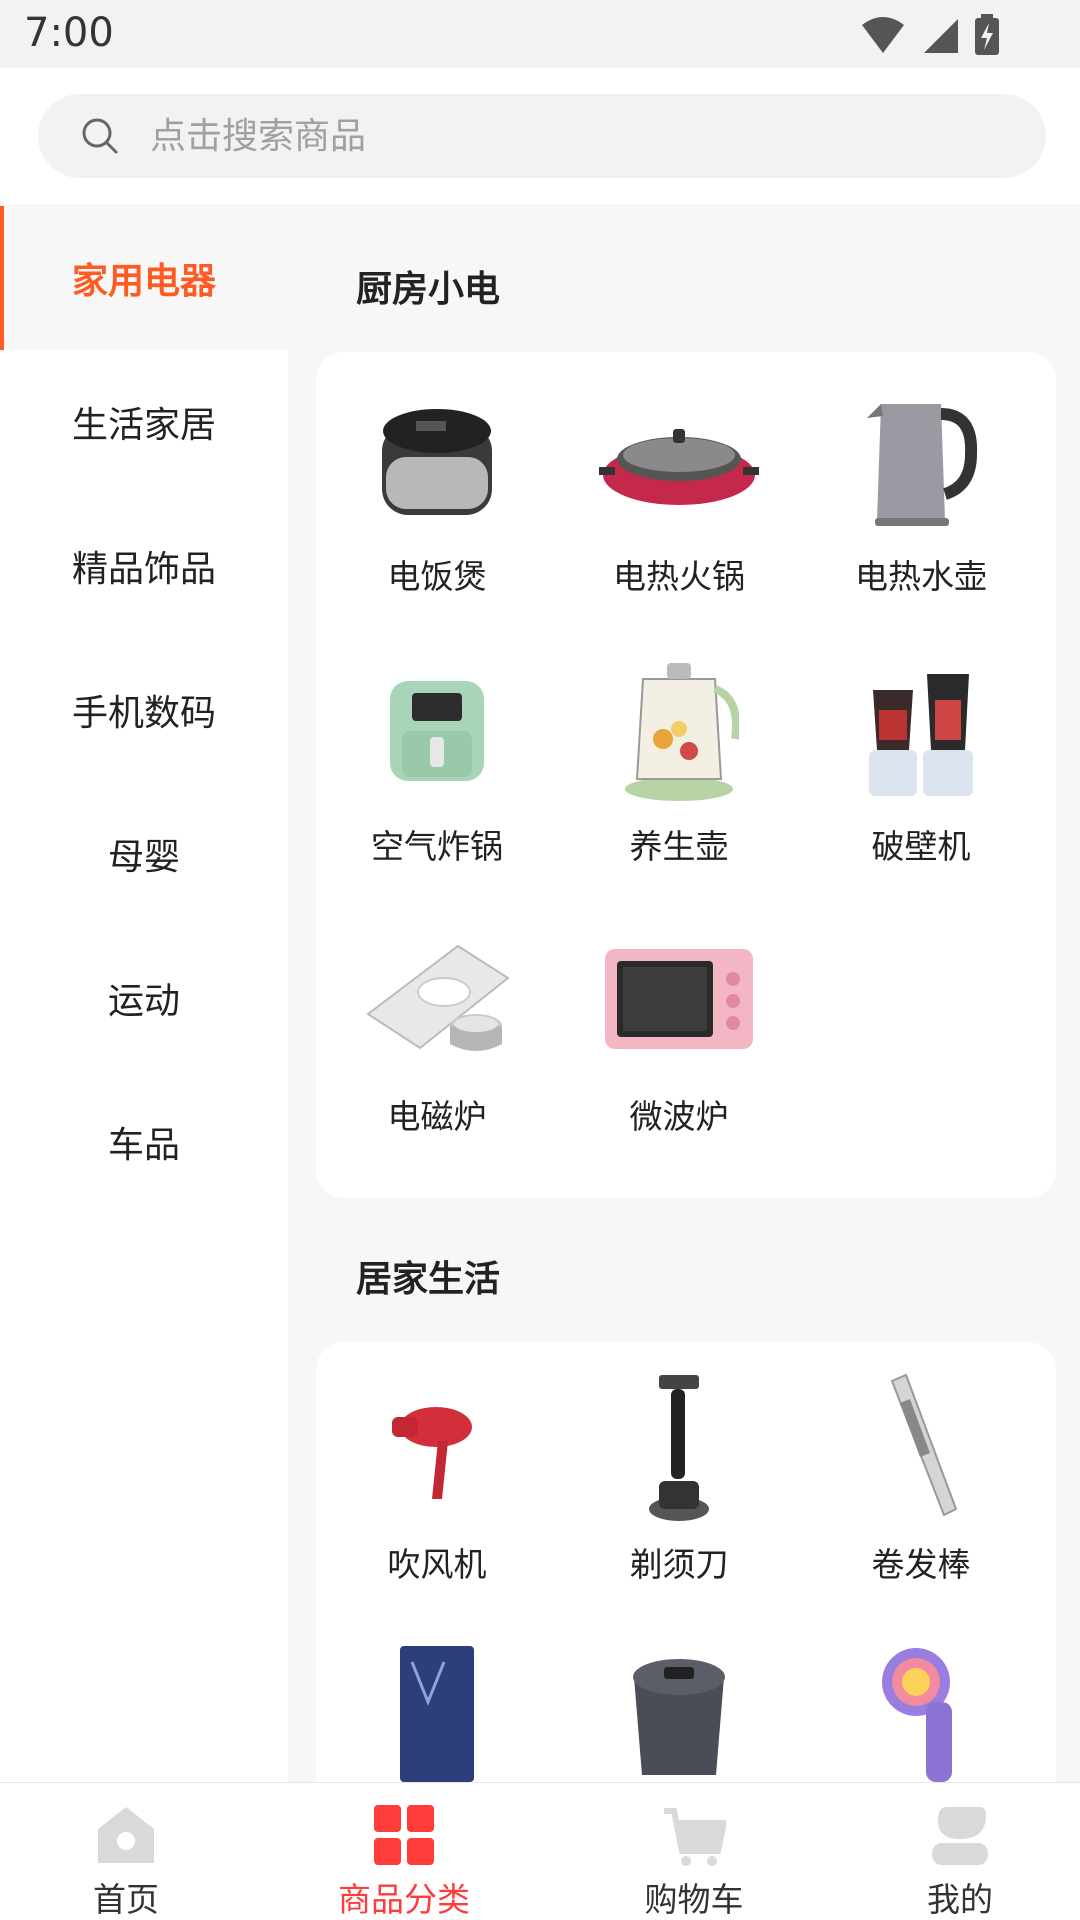 This screenshot has height=1920, width=1080. I want to click on product-trash-bin, so click(679, 1712).